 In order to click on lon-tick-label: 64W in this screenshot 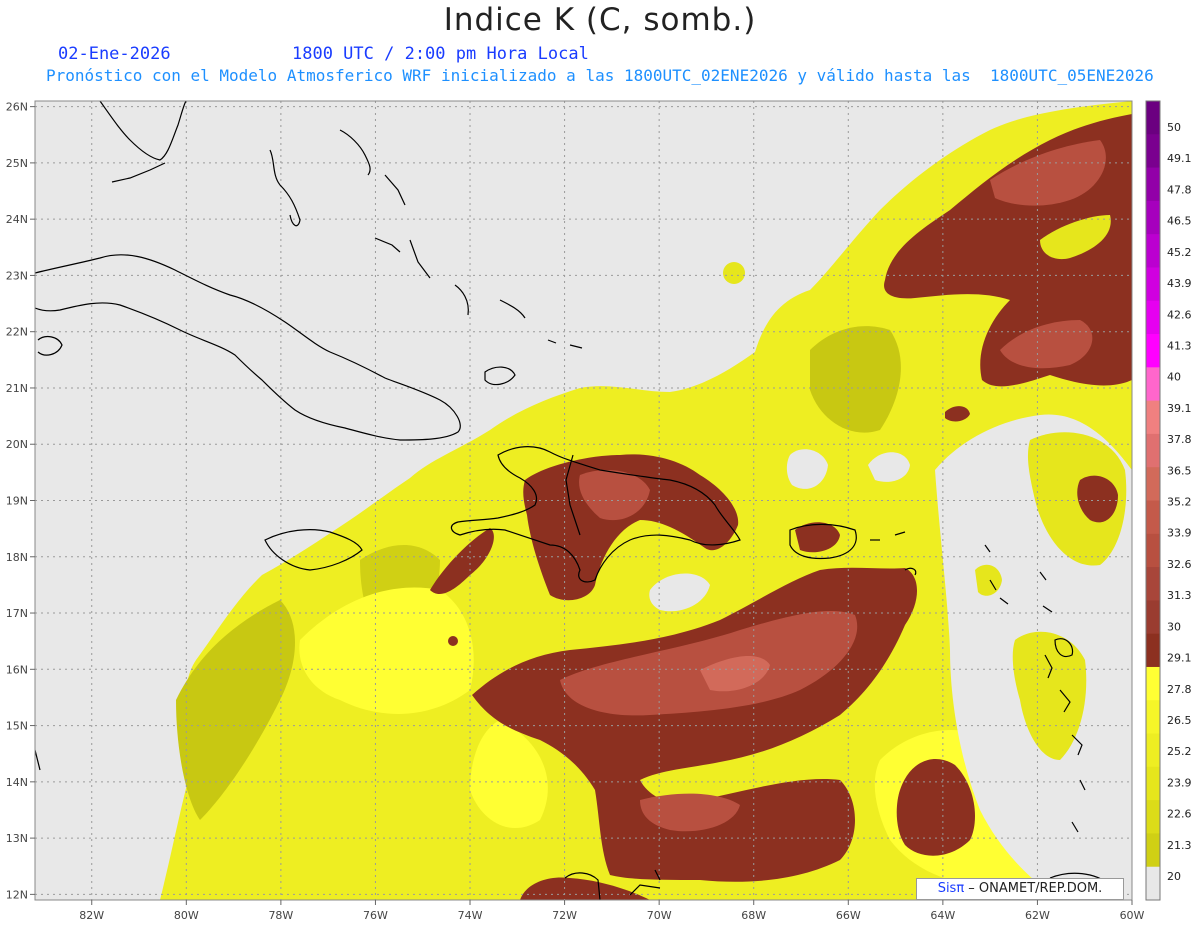, I will do `click(942, 915)`.